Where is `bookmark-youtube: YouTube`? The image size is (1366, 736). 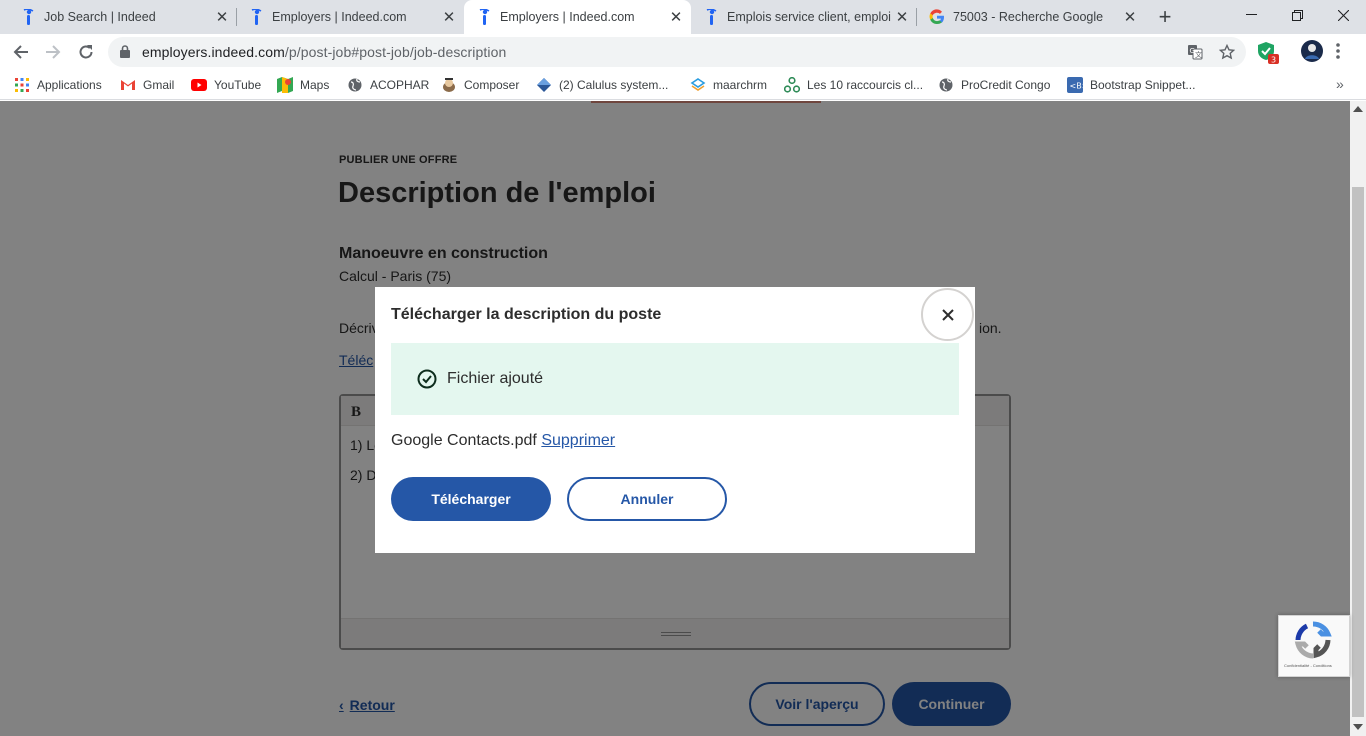 bookmark-youtube: YouTube is located at coordinates (226, 85).